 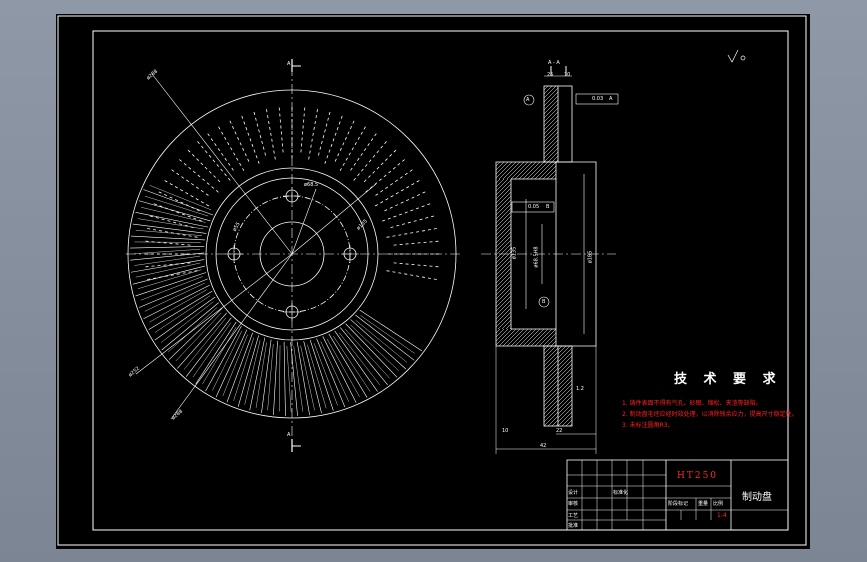 I want to click on roughness-value: 1.2, so click(x=580, y=389).